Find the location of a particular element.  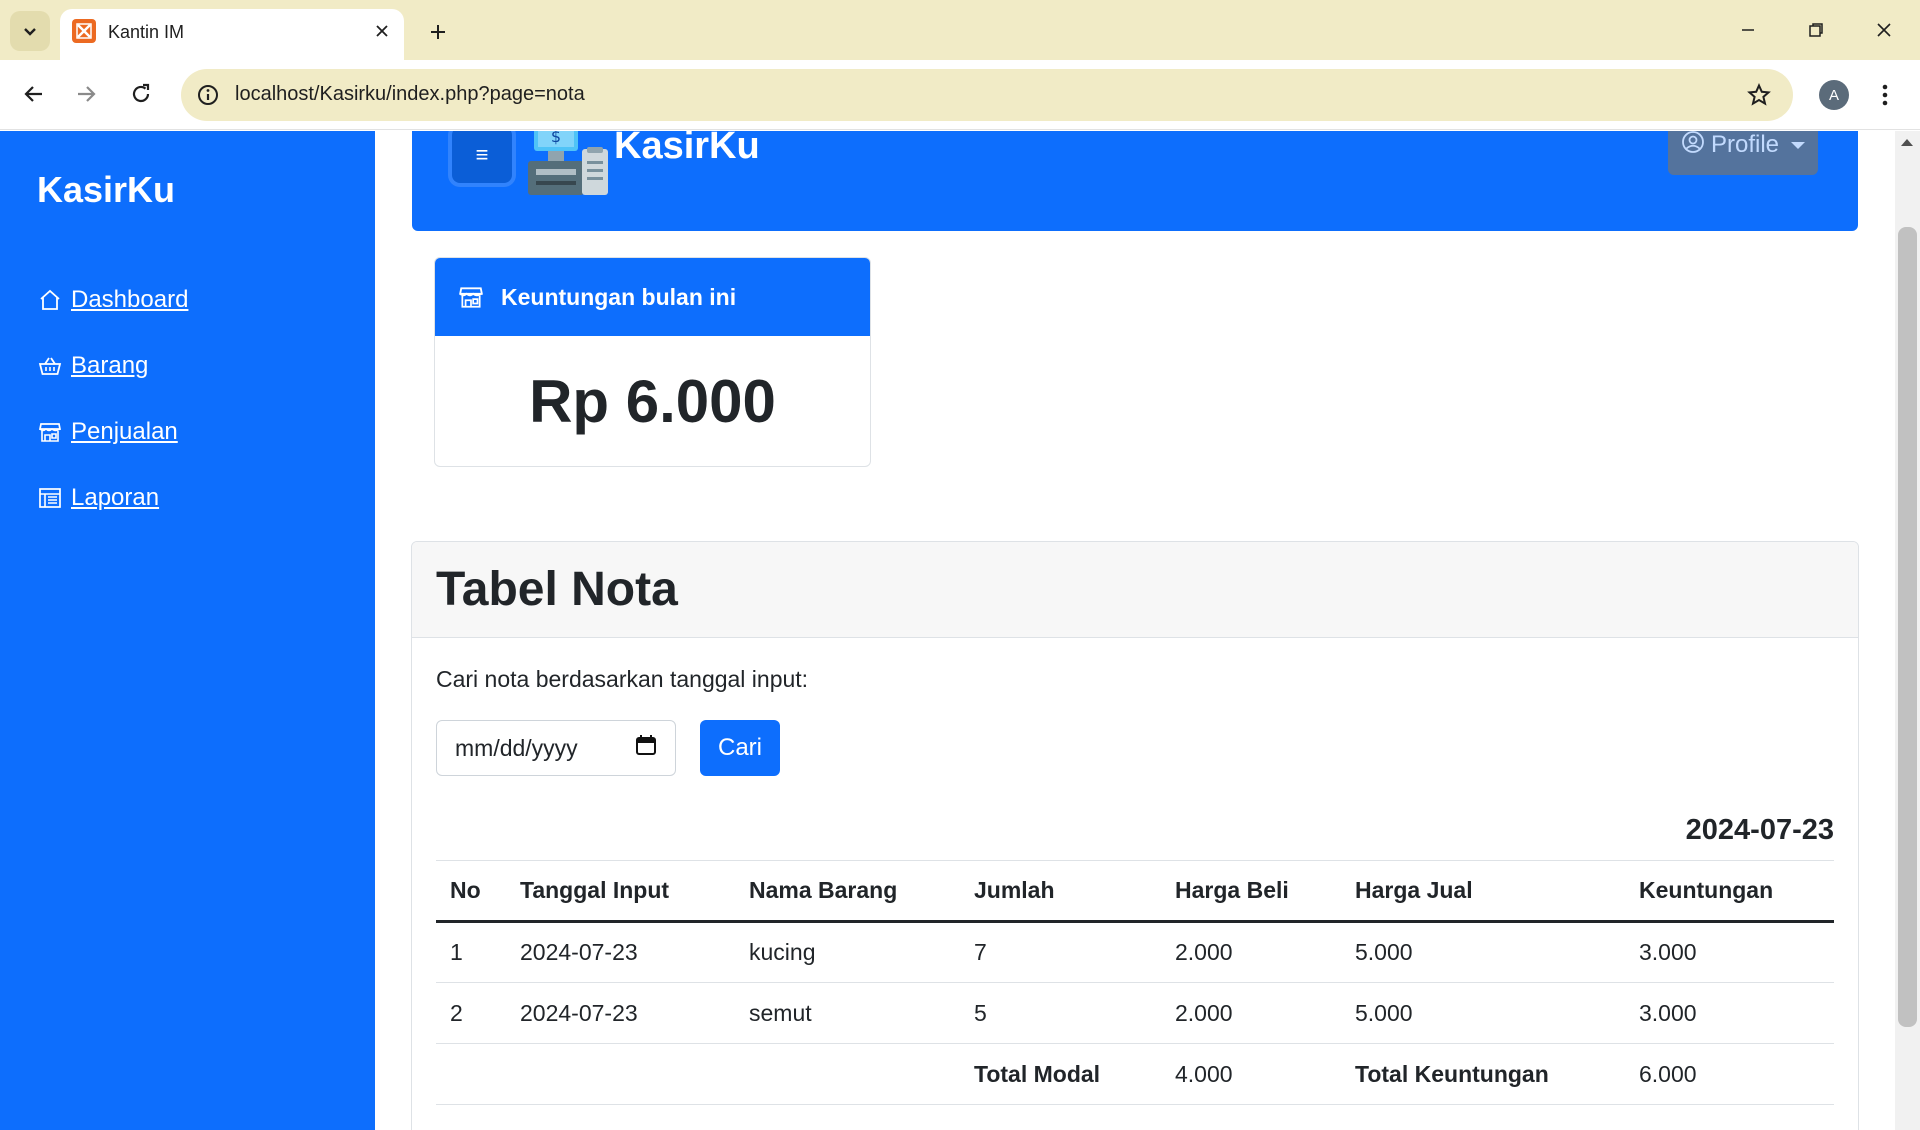

table-cell: 1 is located at coordinates (471, 952).